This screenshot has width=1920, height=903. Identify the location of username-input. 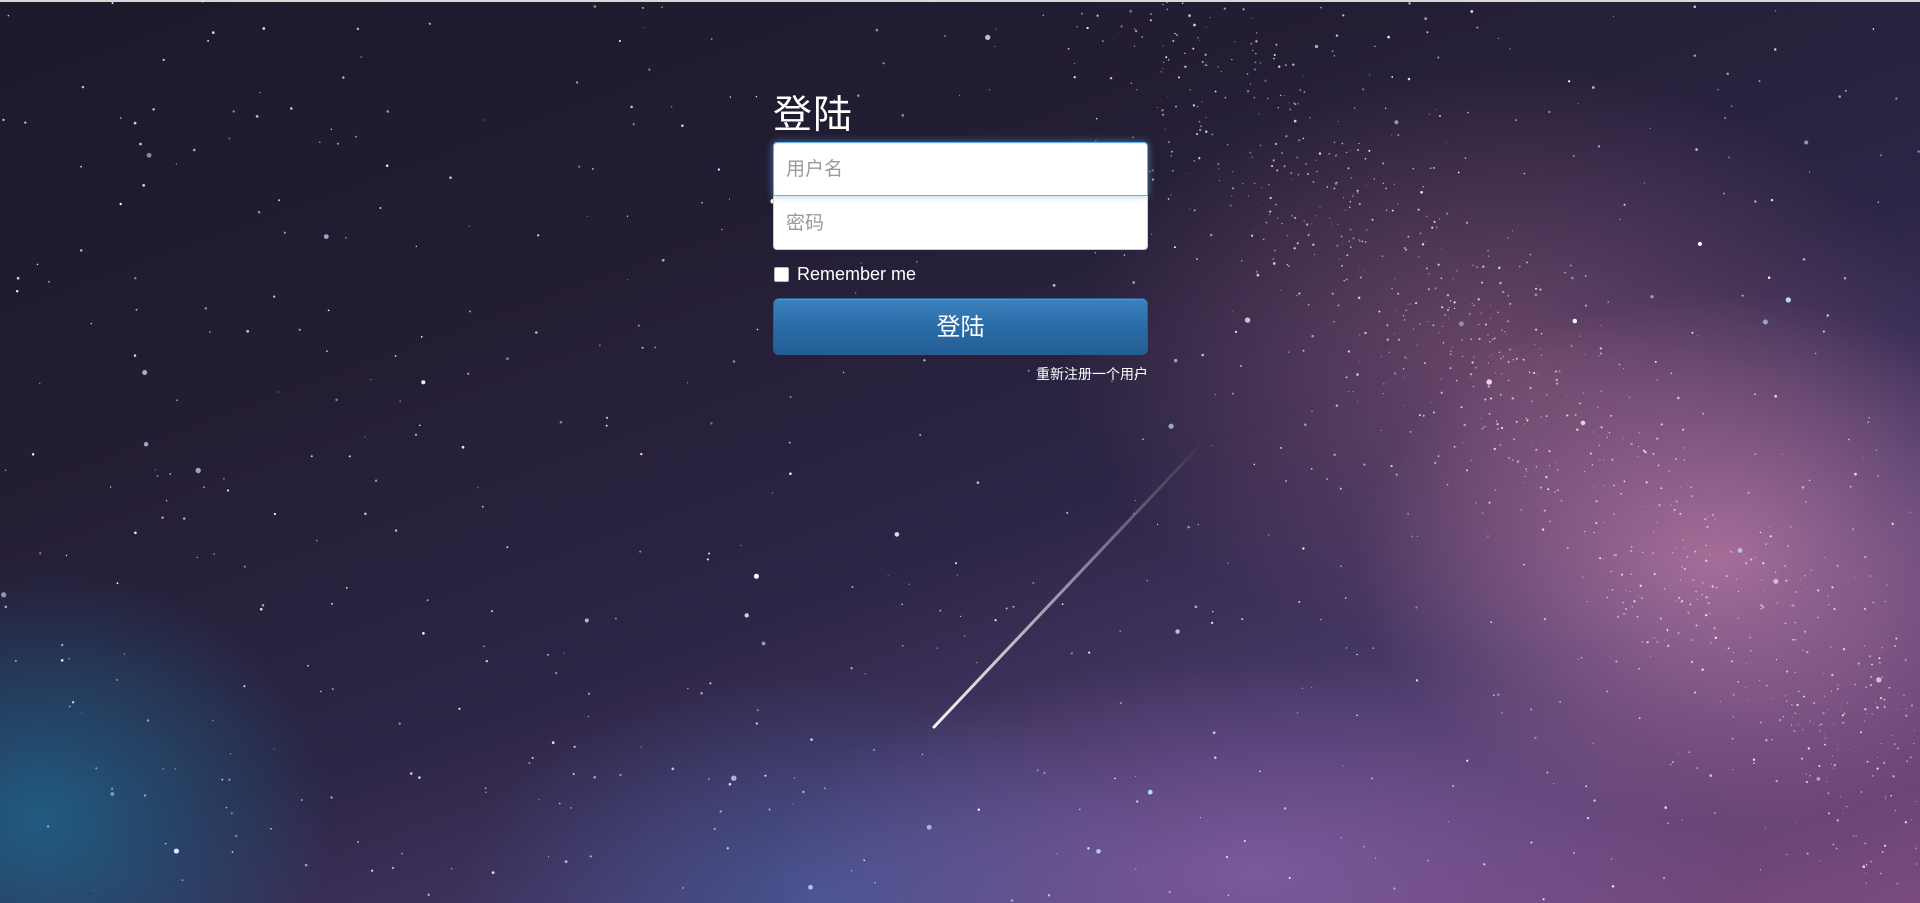
(960, 169).